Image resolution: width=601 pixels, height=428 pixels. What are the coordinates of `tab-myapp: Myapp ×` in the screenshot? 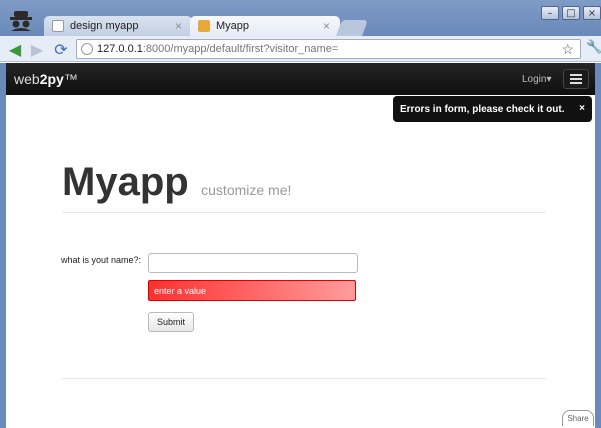 It's located at (265, 26).